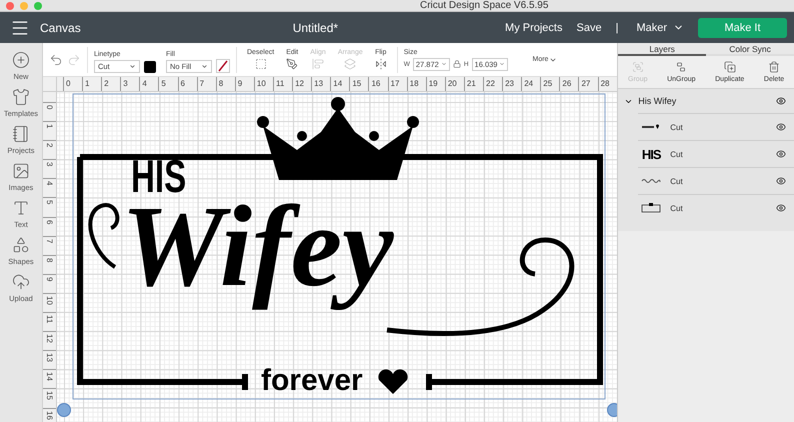 This screenshot has height=422, width=794. Describe the element at coordinates (638, 67) in the screenshot. I see `group-icon` at that location.